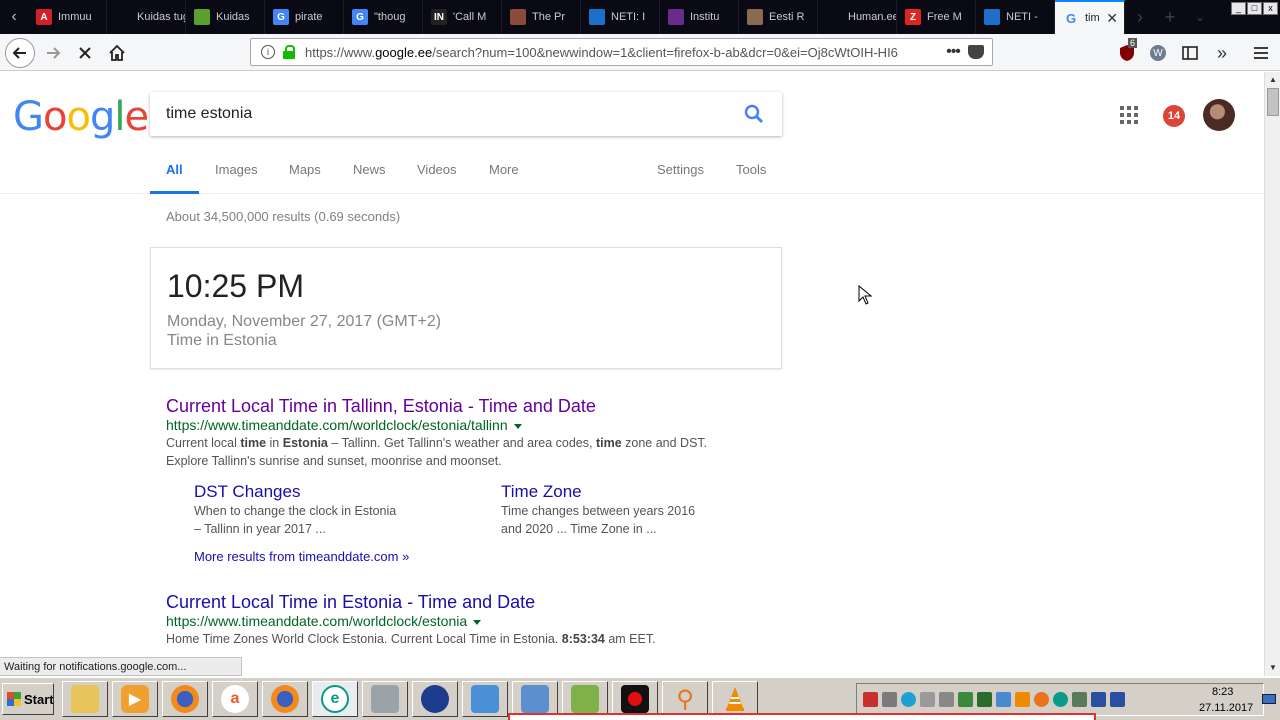 The width and height of the screenshot is (1280, 720). I want to click on taskbar-recorder, so click(635, 699).